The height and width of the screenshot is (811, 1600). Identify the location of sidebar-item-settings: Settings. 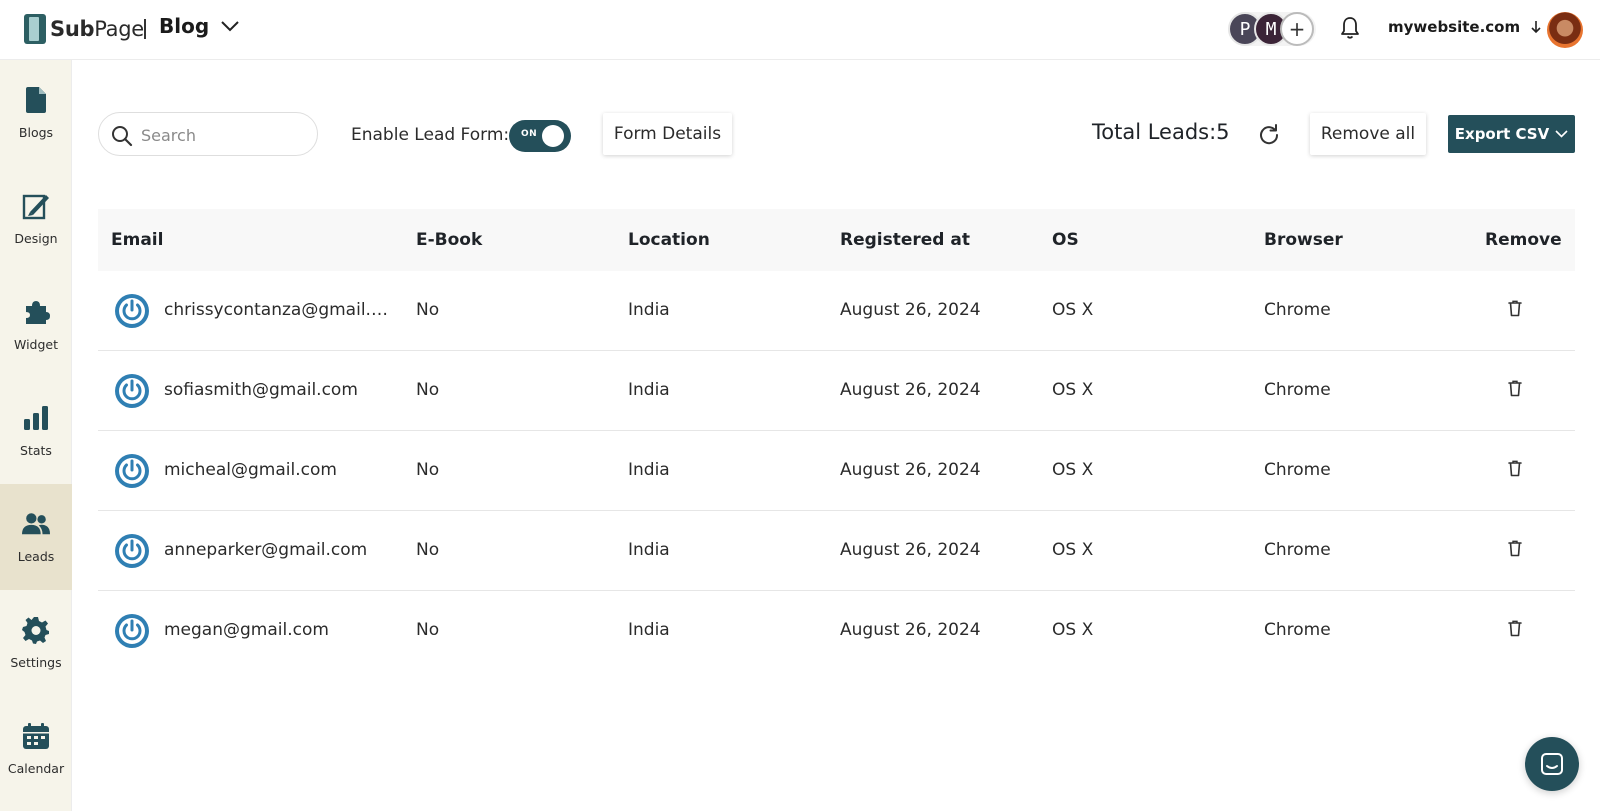
(36, 643).